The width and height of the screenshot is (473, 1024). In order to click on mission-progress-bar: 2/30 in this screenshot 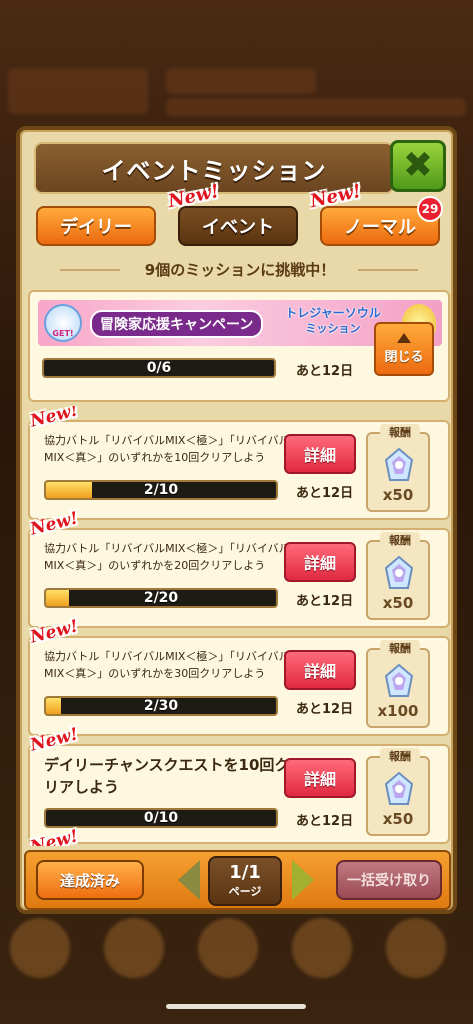, I will do `click(161, 706)`.